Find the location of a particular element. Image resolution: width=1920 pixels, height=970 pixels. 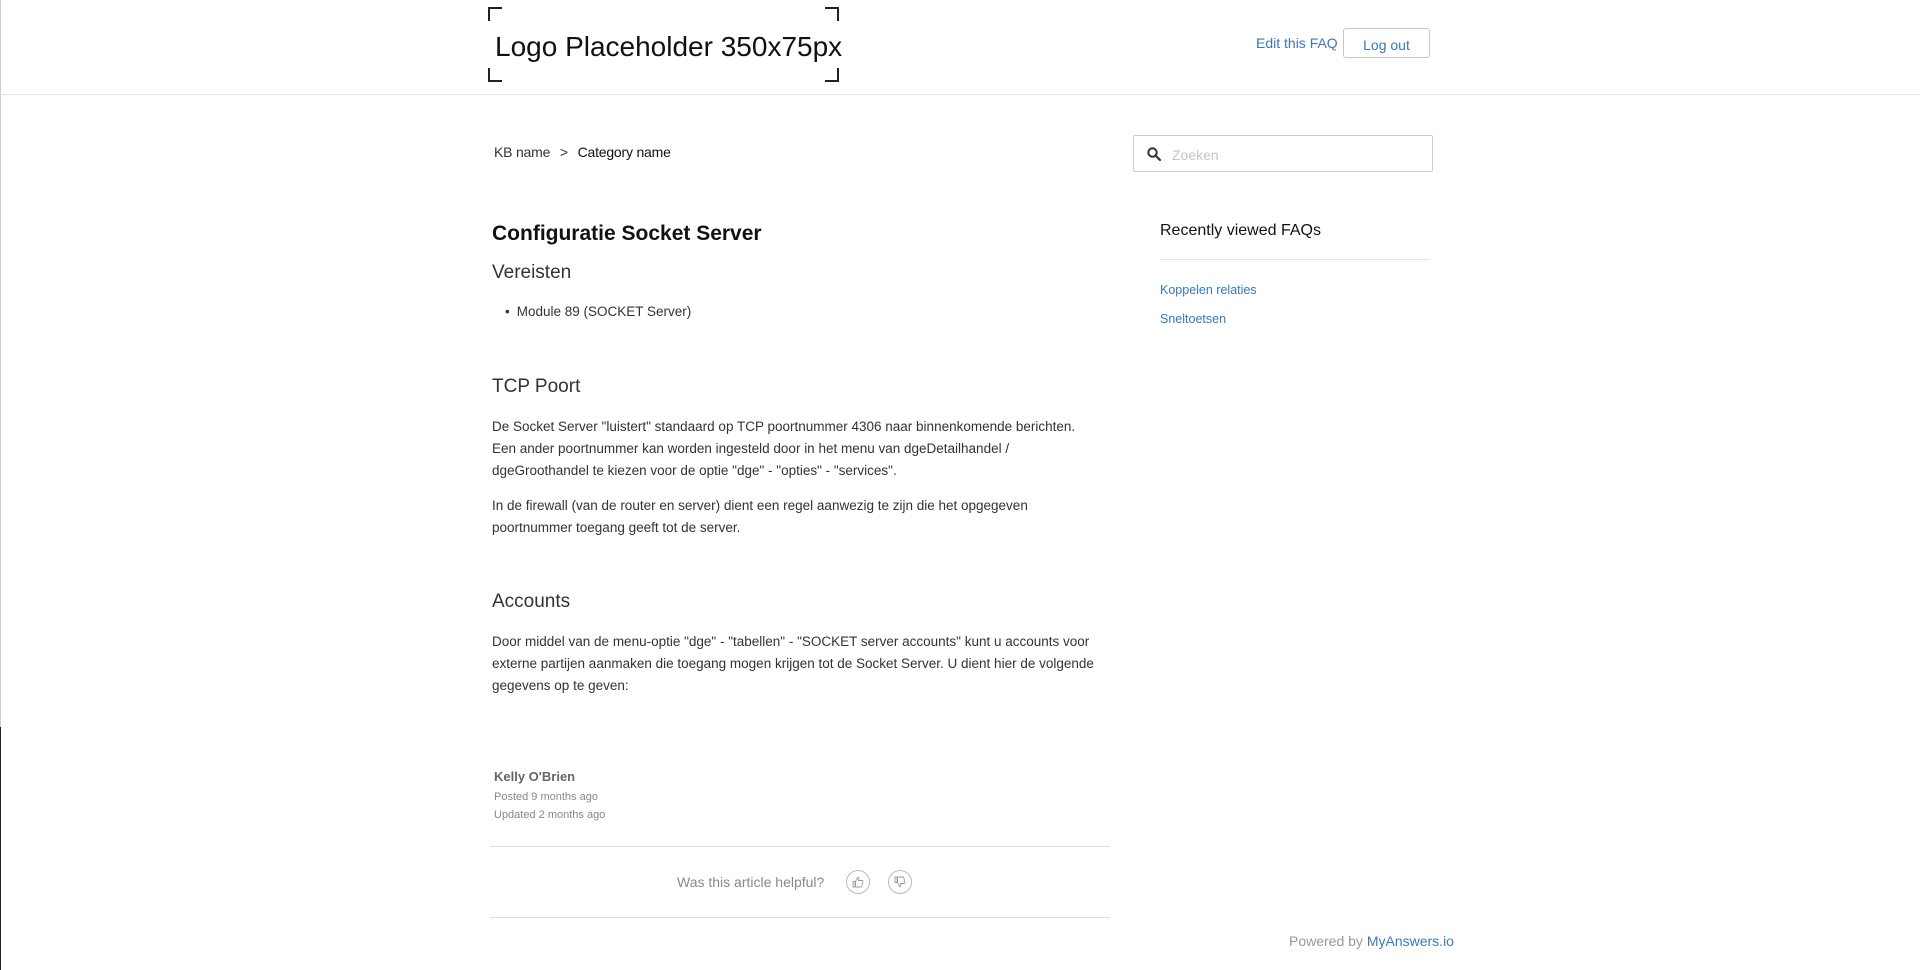

thumbs-up-button is located at coordinates (858, 882).